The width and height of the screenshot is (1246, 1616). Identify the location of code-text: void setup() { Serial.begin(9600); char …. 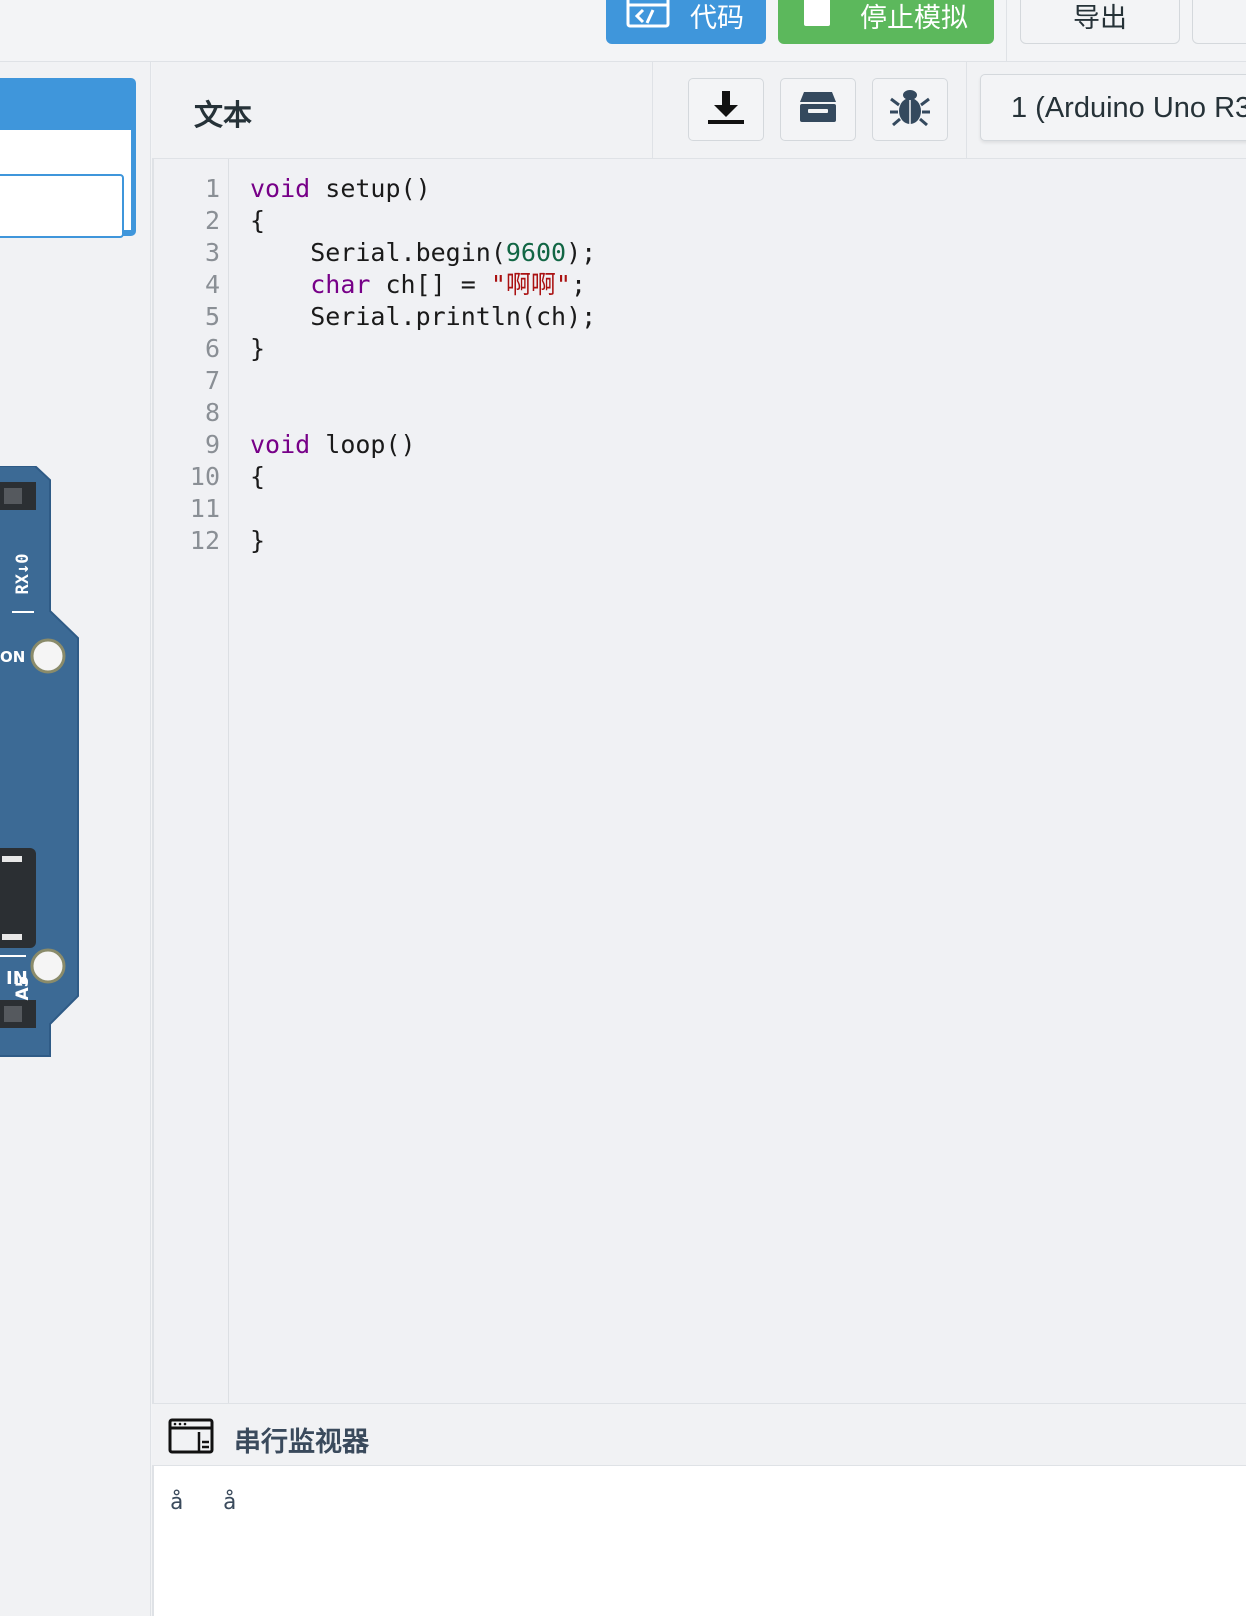
(423, 365).